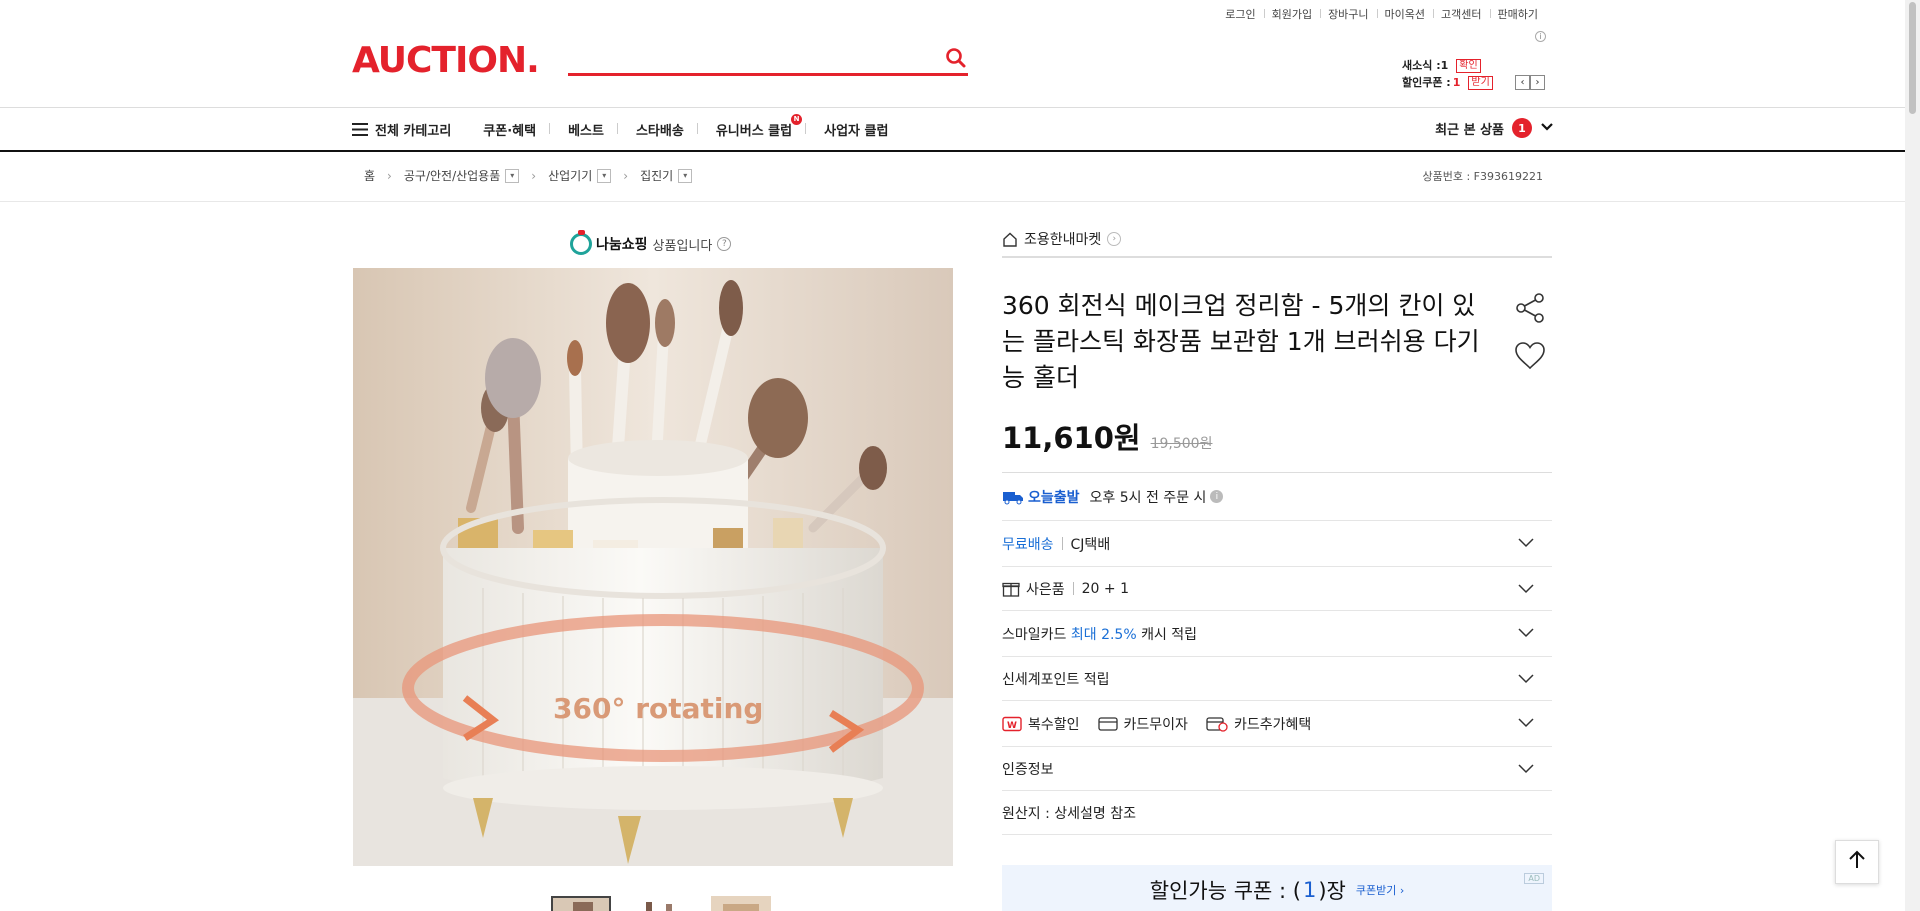 The width and height of the screenshot is (1920, 911). Describe the element at coordinates (1277, 544) in the screenshot. I see `shipping-row: 무료배송 CJ택배` at that location.